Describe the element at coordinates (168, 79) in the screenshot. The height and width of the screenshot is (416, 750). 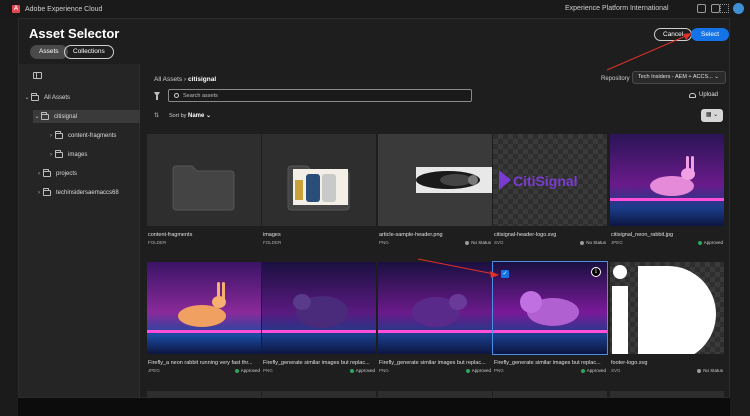
I see `breadcrumb-root: All Assets` at that location.